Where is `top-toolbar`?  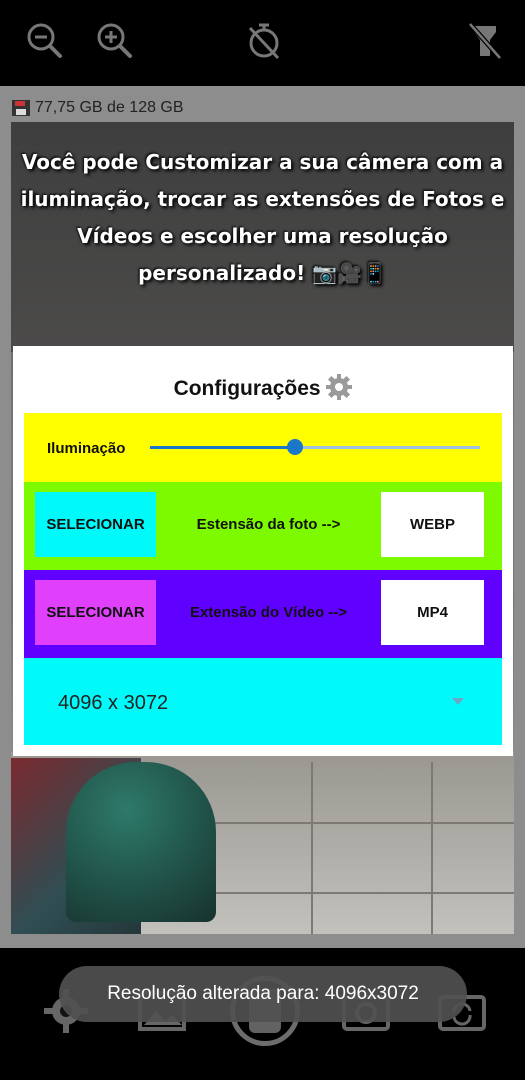 top-toolbar is located at coordinates (262, 43).